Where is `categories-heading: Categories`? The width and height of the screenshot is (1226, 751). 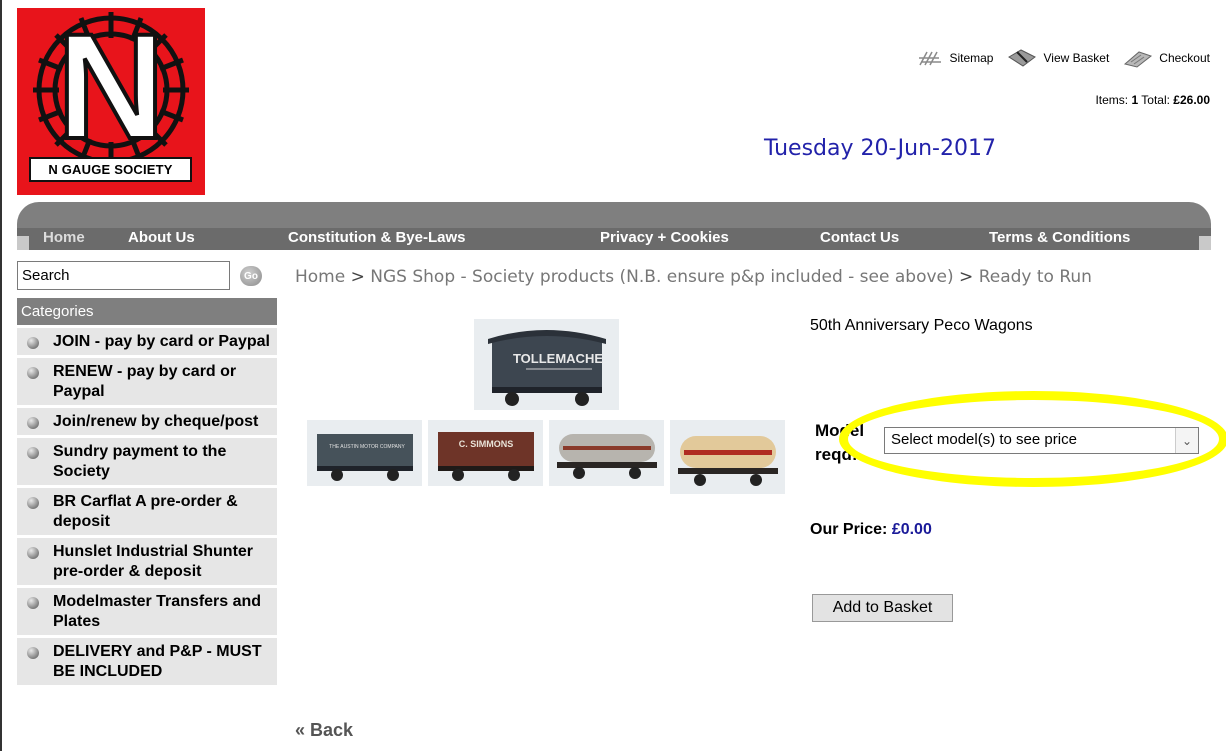
categories-heading: Categories is located at coordinates (147, 311).